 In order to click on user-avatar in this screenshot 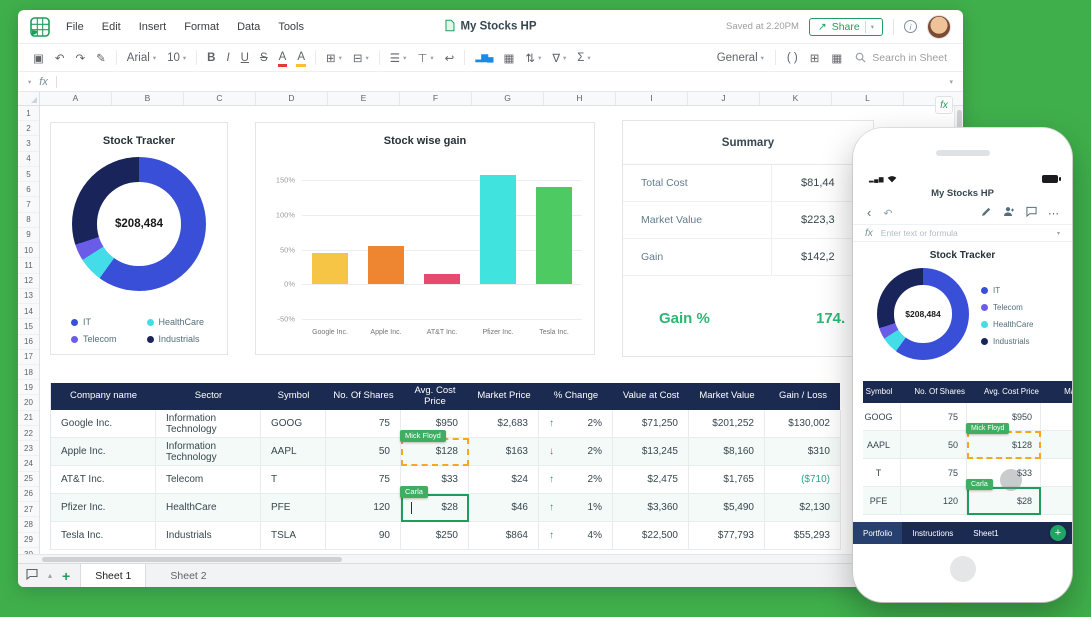, I will do `click(939, 26)`.